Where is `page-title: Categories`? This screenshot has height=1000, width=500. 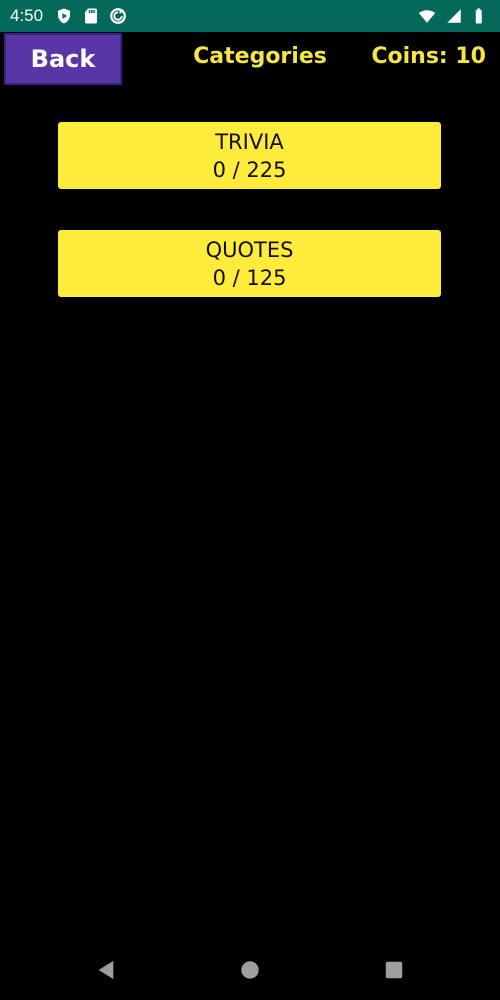 page-title: Categories is located at coordinates (260, 56).